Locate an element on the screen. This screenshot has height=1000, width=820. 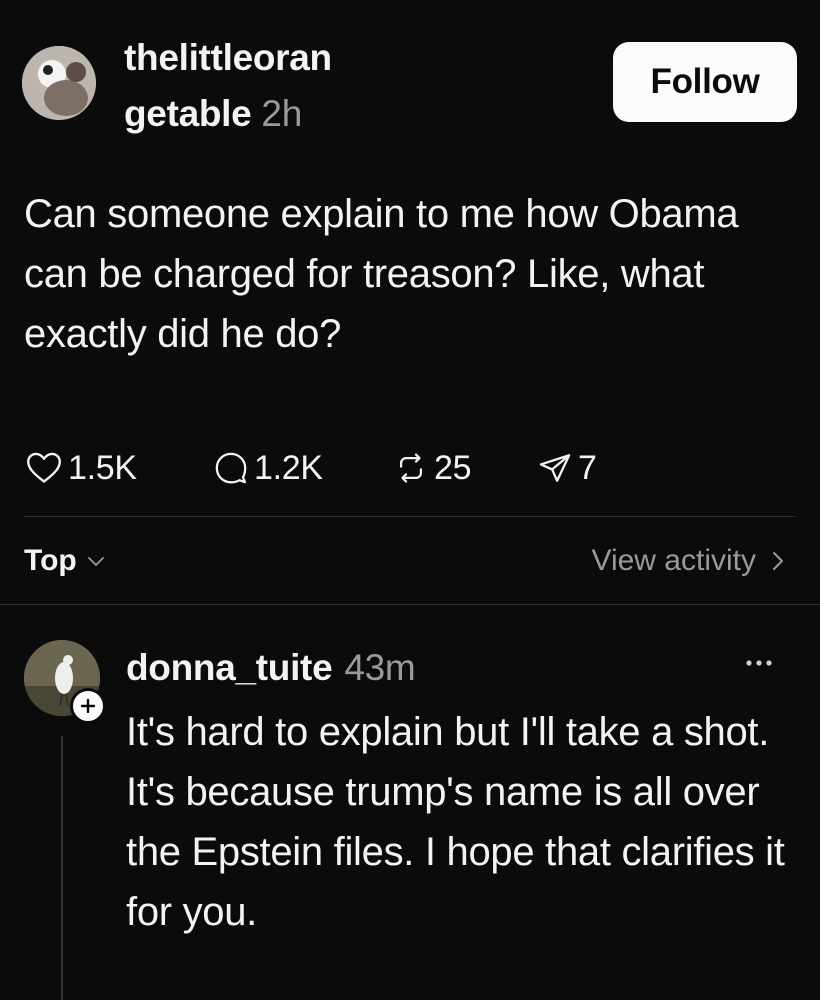
repost-button: 25 is located at coordinates (433, 468).